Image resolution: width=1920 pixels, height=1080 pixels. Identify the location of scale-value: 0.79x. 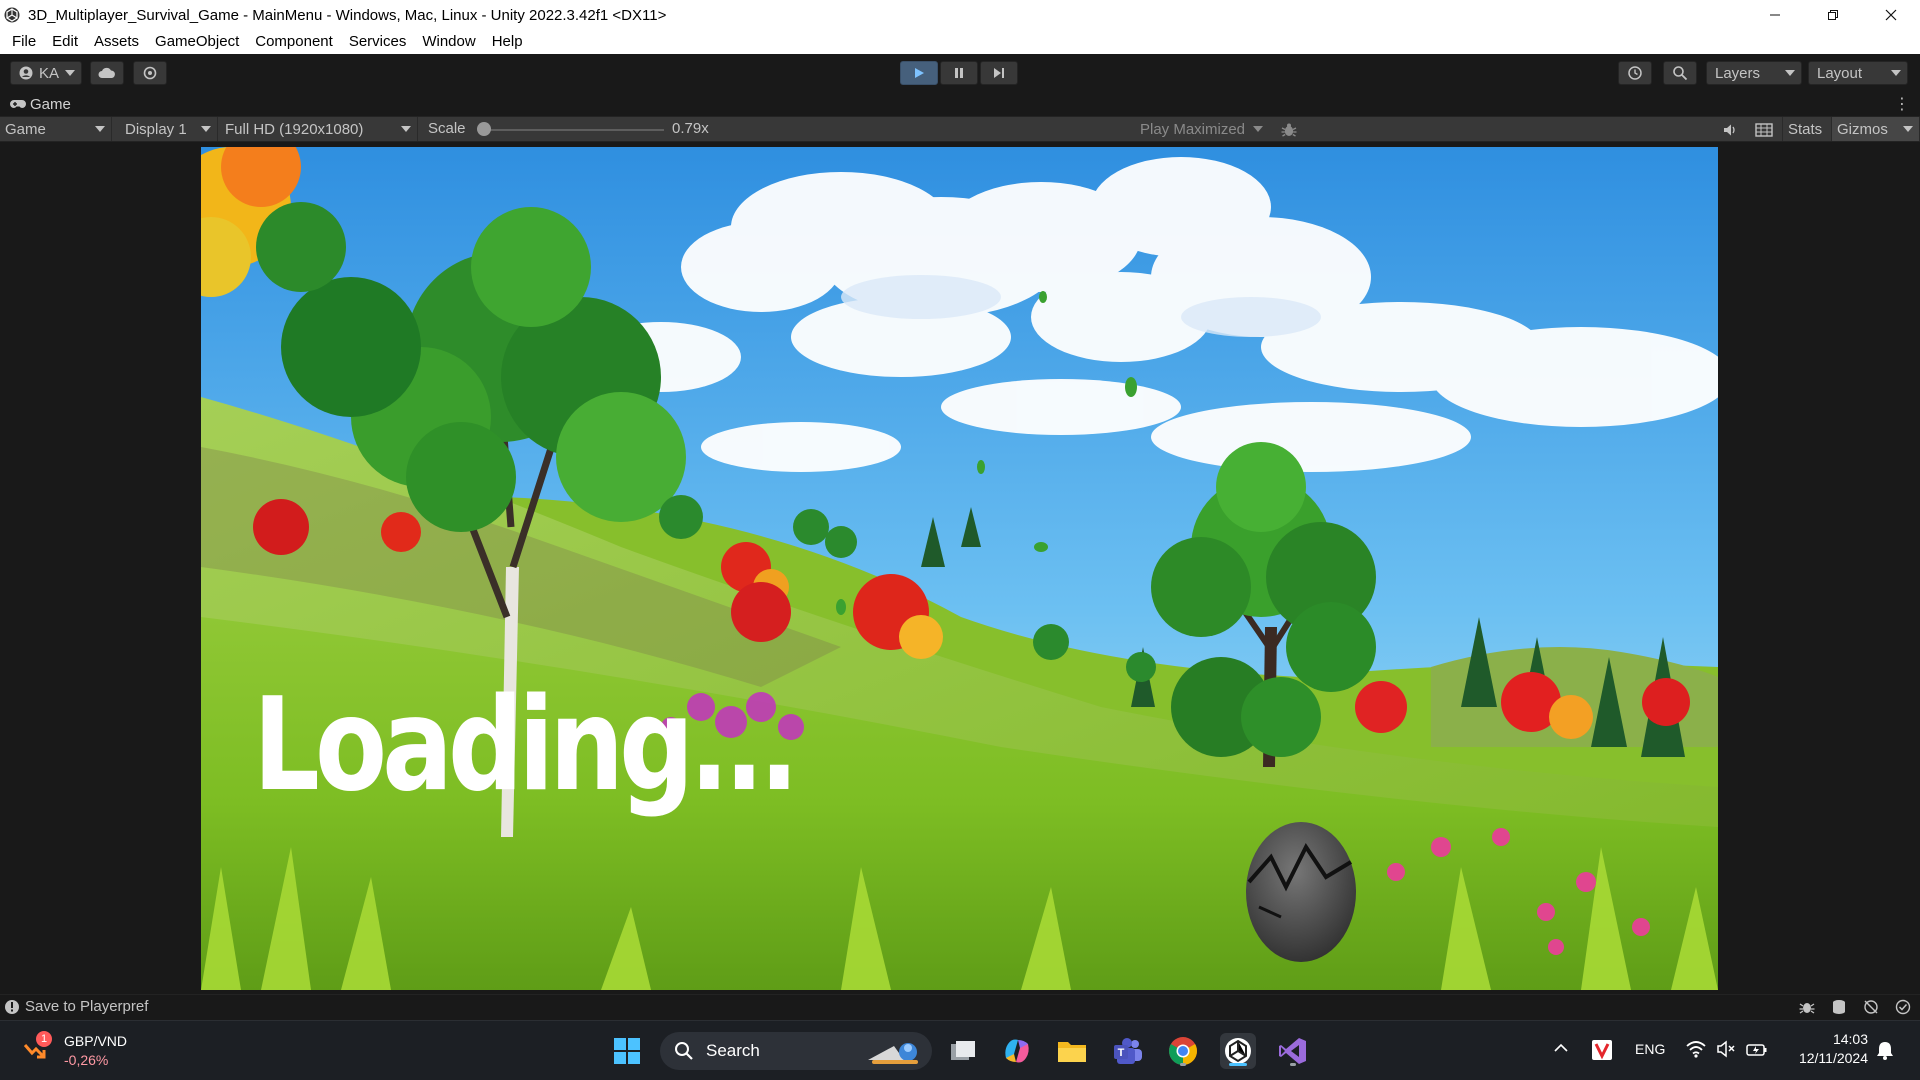
(690, 128).